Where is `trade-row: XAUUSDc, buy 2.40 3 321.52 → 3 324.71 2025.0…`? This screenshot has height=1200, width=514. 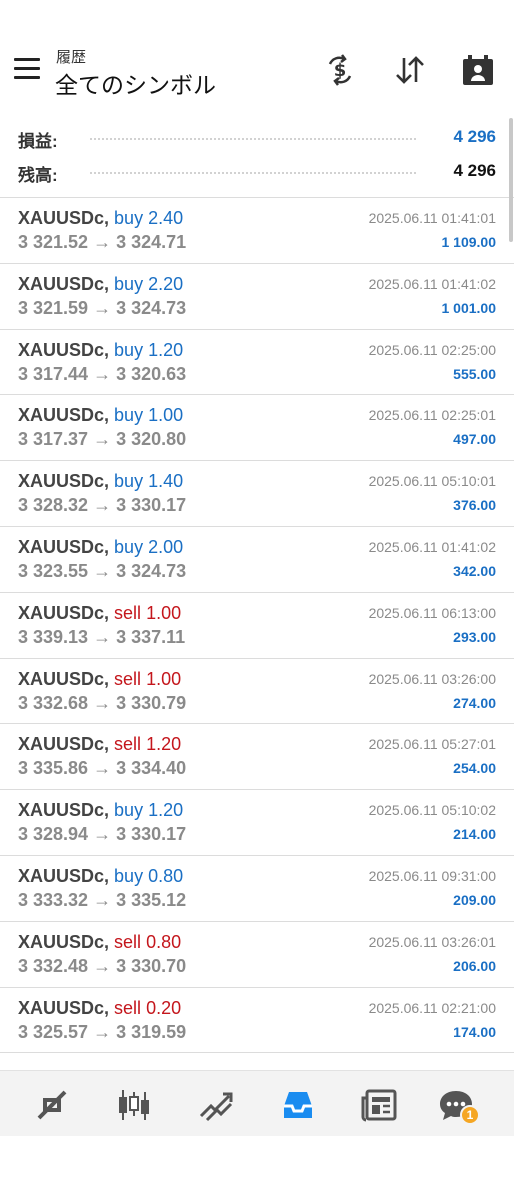 trade-row: XAUUSDc, buy 2.40 3 321.52 → 3 324.71 2025.0… is located at coordinates (257, 231).